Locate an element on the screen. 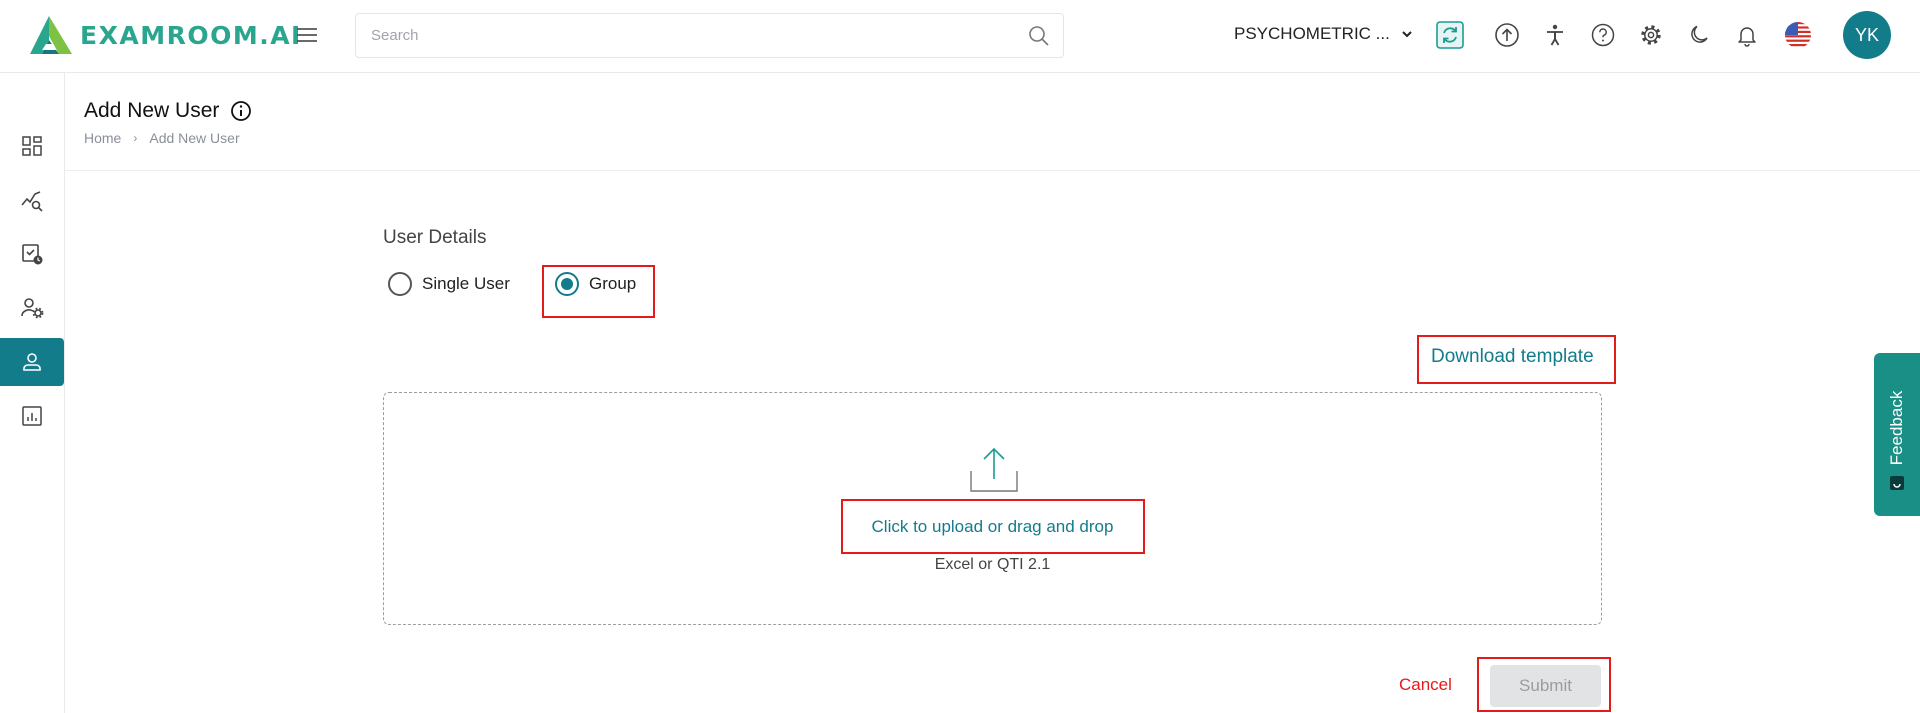 The width and height of the screenshot is (1920, 713). sync-button is located at coordinates (1450, 35).